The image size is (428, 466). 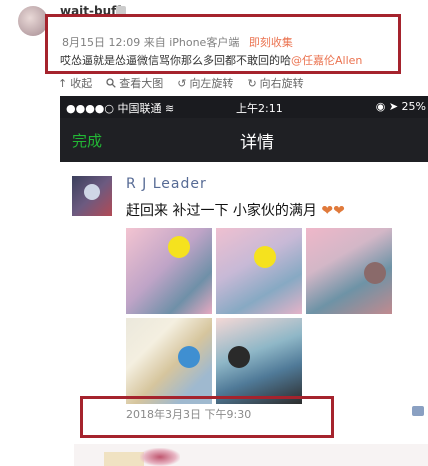 What do you see at coordinates (275, 83) in the screenshot?
I see `rotate-right-button: ↻ 向右旋转` at bounding box center [275, 83].